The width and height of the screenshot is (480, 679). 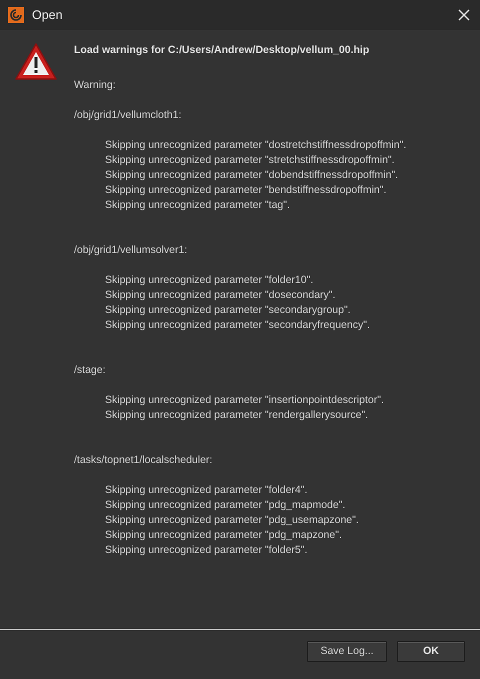 What do you see at coordinates (47, 15) in the screenshot?
I see `window-title: Open` at bounding box center [47, 15].